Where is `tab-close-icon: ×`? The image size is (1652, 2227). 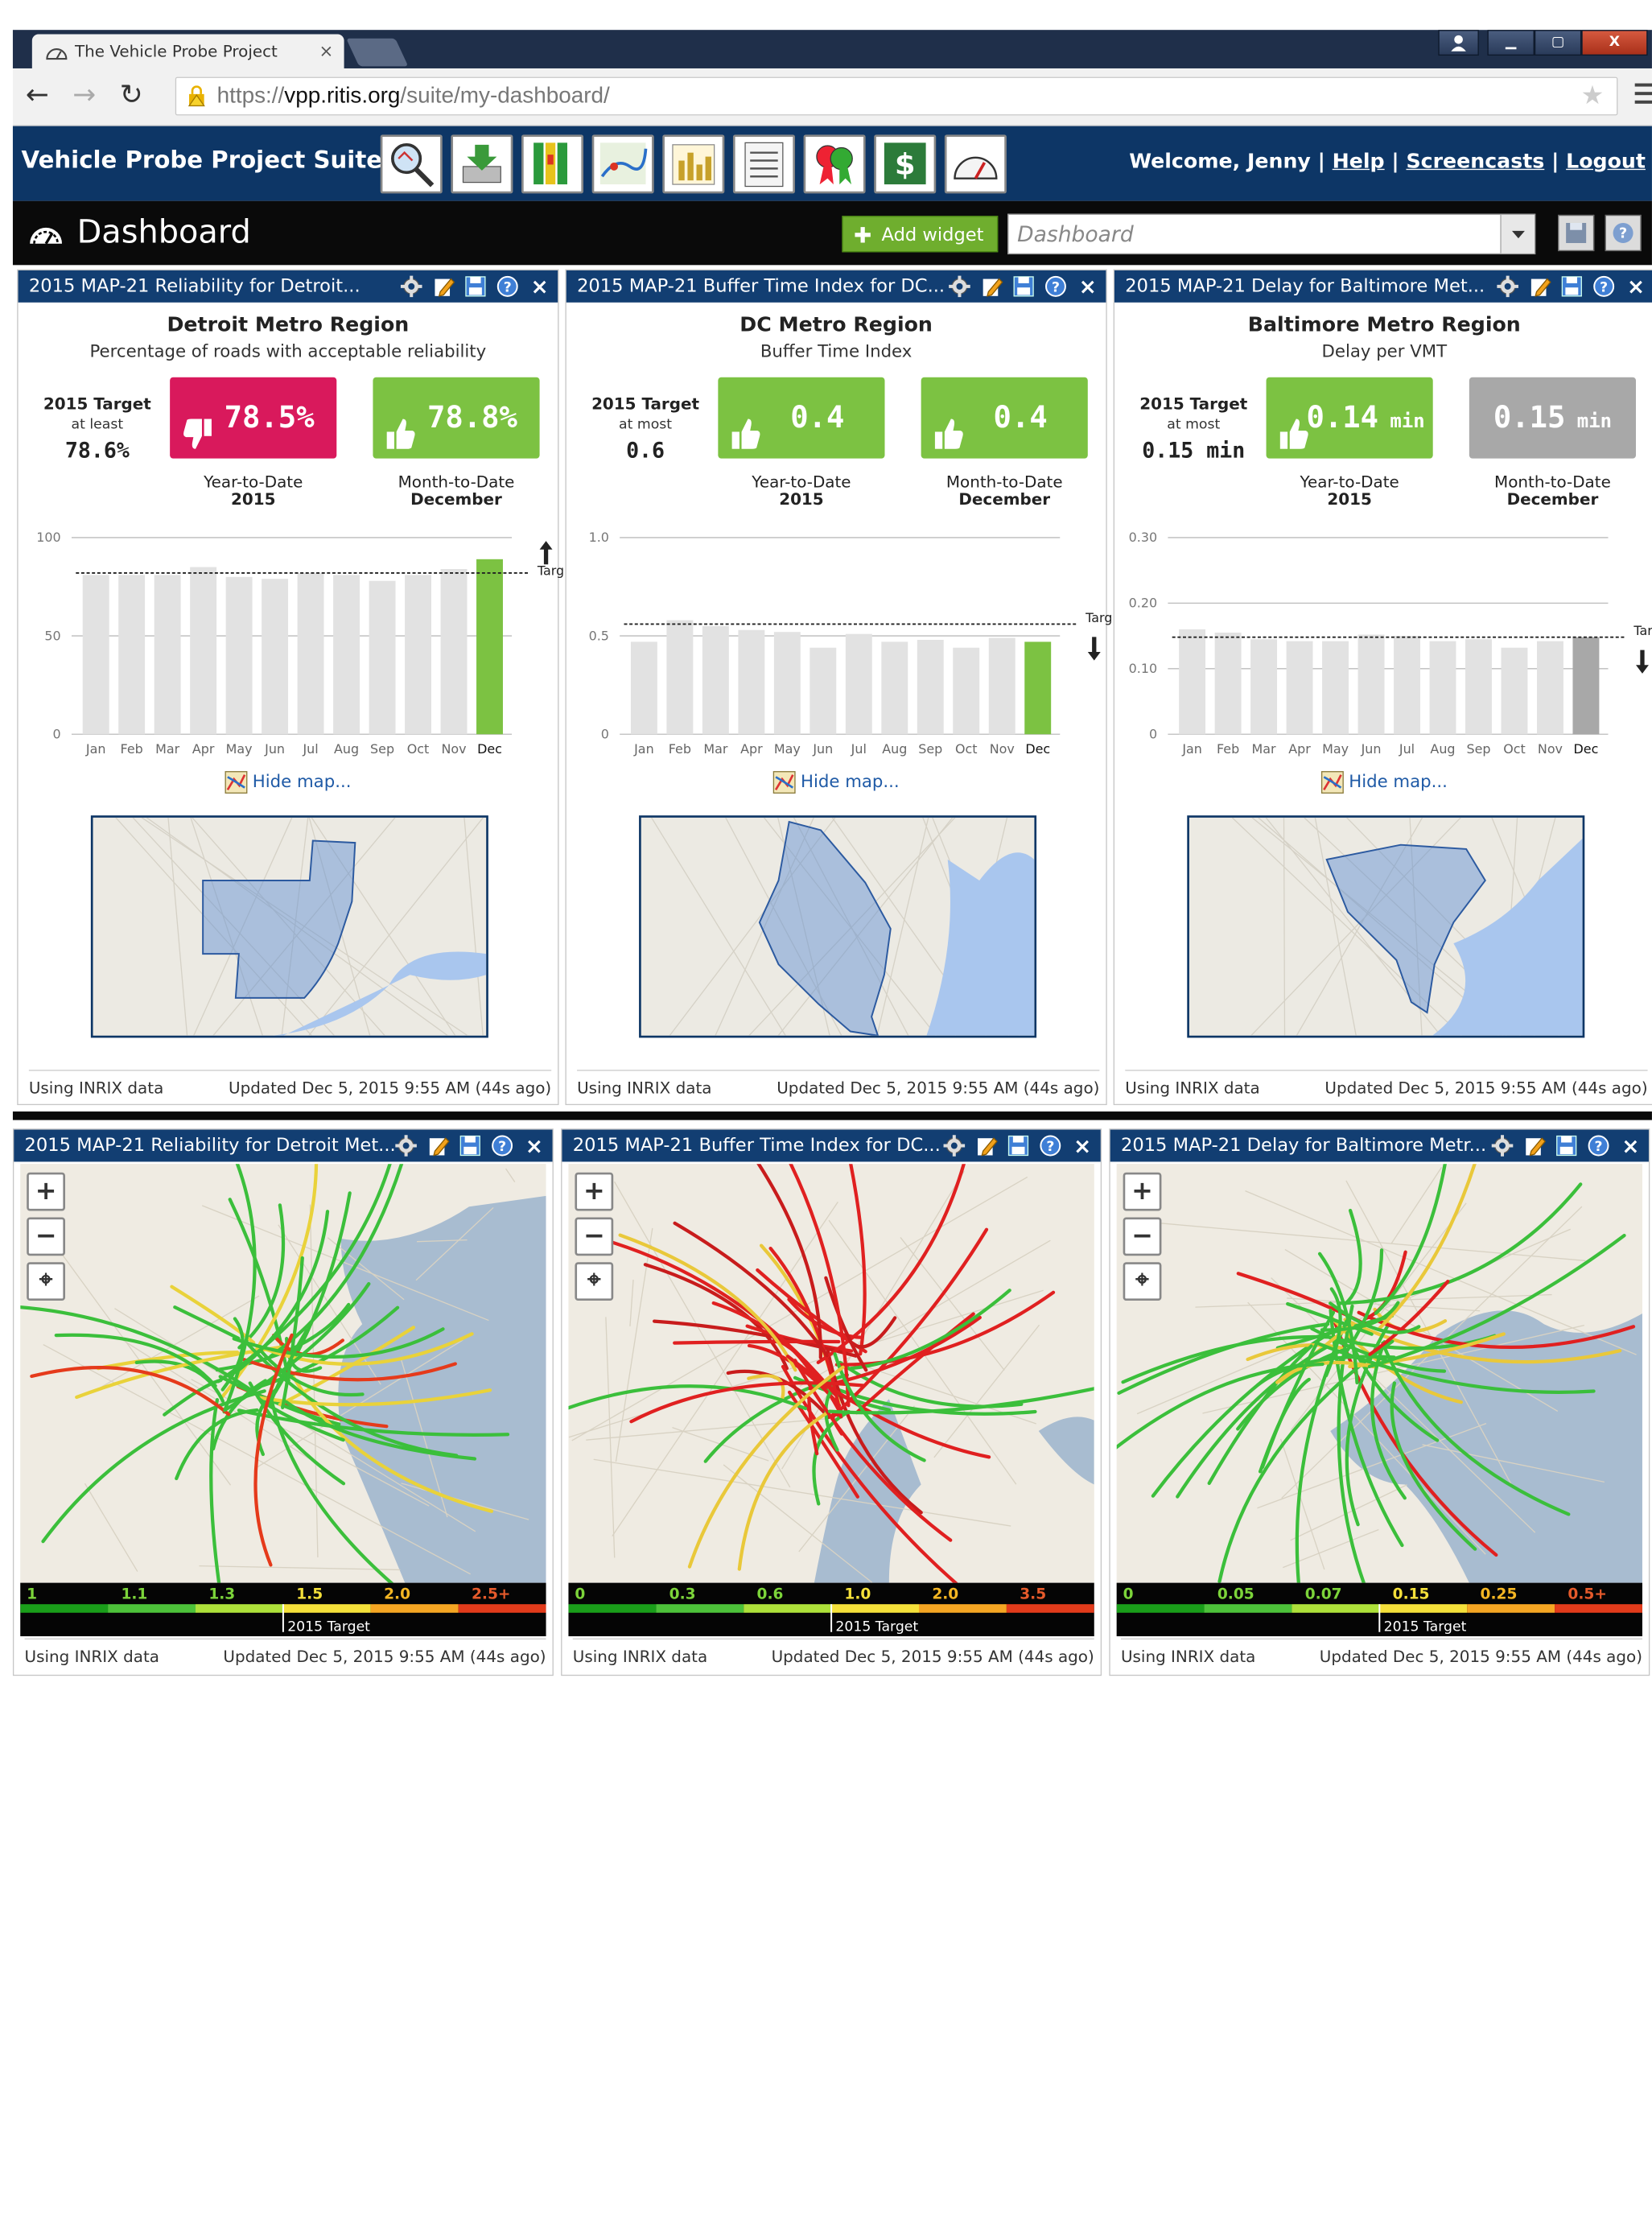
tab-close-icon: × is located at coordinates (326, 51).